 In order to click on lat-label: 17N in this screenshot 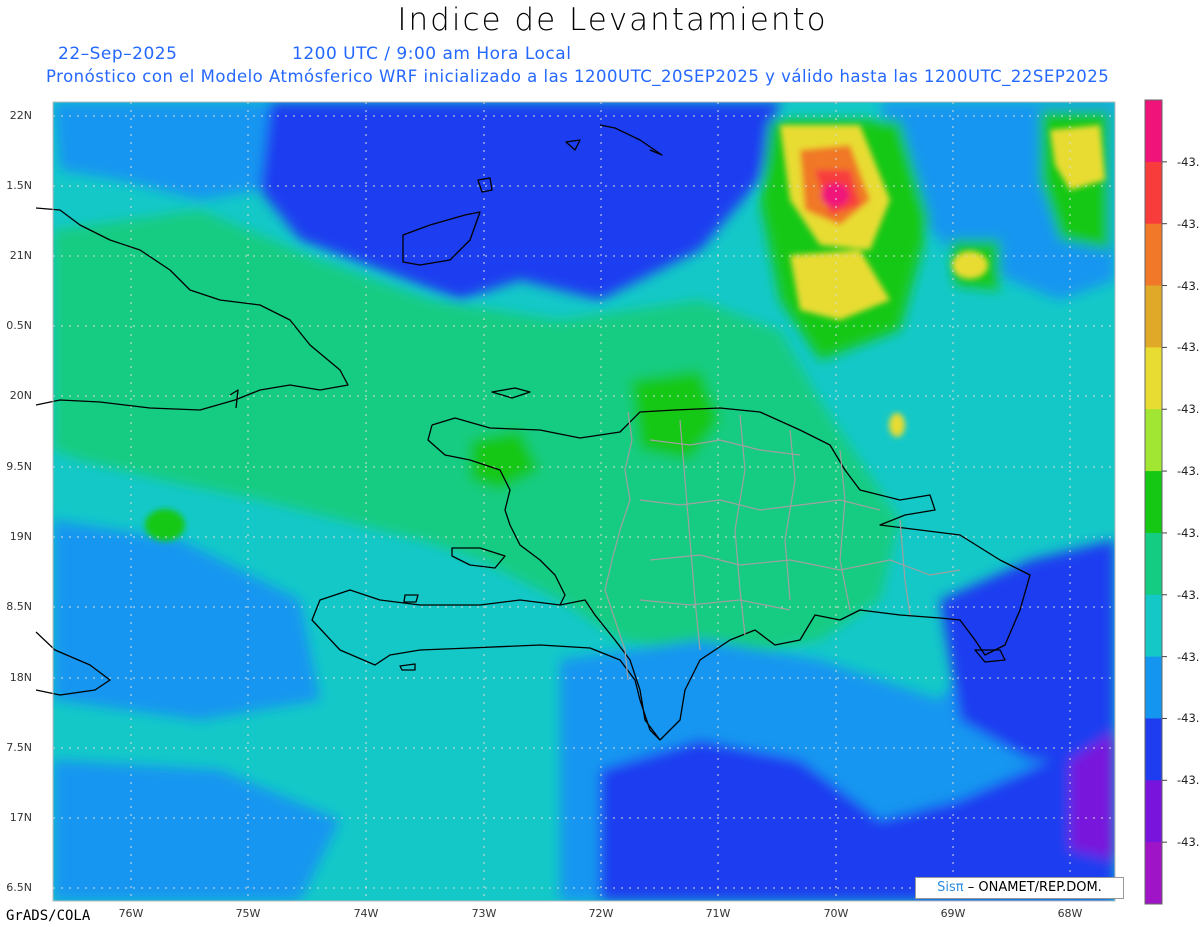, I will do `click(20, 817)`.